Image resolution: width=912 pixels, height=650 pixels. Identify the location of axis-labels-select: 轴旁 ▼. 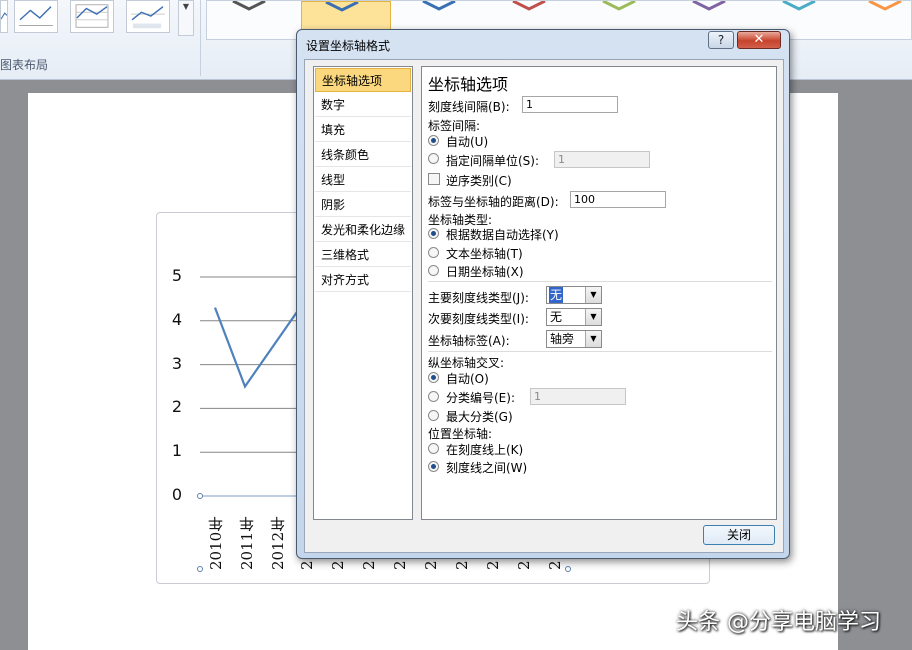
(574, 339).